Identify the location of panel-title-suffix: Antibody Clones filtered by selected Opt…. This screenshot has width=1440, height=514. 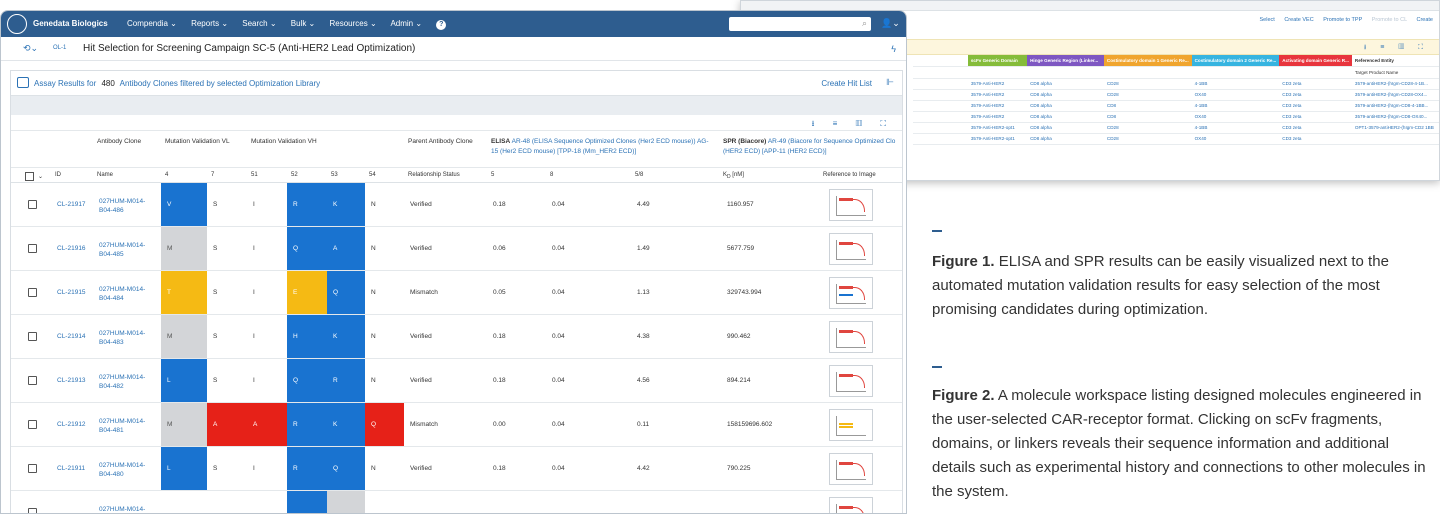
(220, 83).